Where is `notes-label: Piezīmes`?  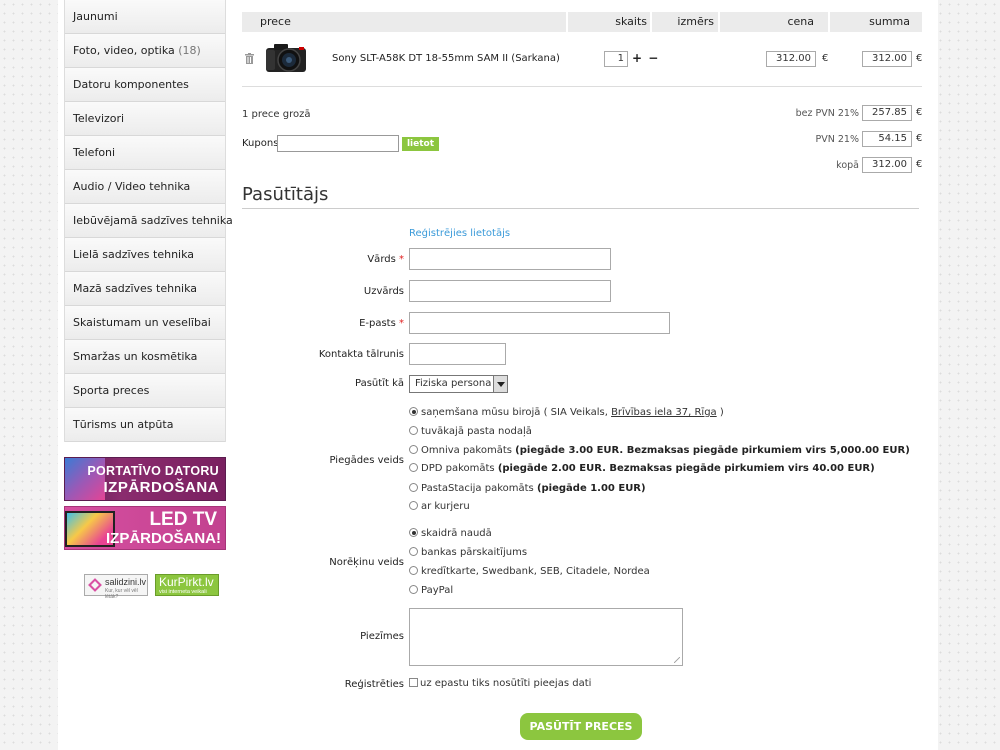 notes-label: Piezīmes is located at coordinates (382, 636).